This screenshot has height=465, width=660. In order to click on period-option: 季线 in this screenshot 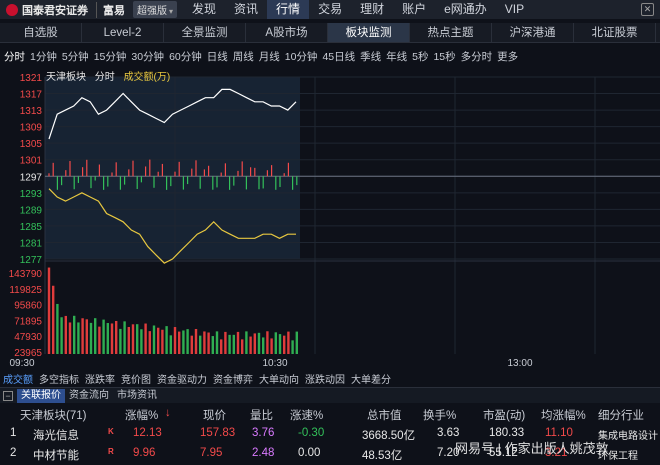, I will do `click(370, 56)`.